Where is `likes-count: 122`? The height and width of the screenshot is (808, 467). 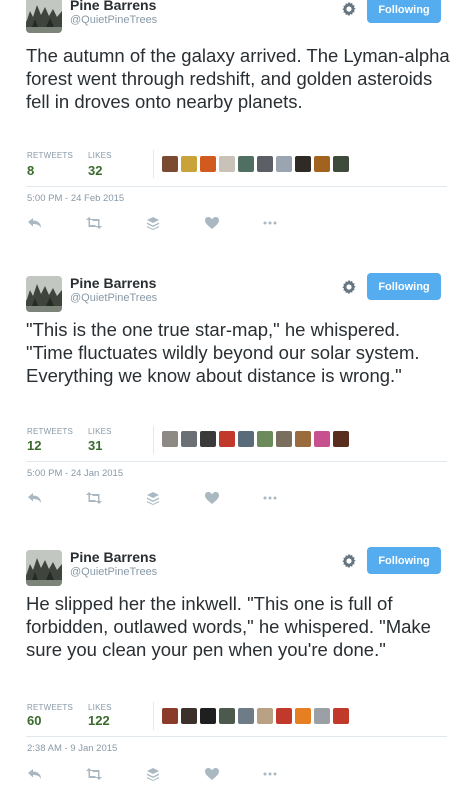 likes-count: 122 is located at coordinates (99, 720).